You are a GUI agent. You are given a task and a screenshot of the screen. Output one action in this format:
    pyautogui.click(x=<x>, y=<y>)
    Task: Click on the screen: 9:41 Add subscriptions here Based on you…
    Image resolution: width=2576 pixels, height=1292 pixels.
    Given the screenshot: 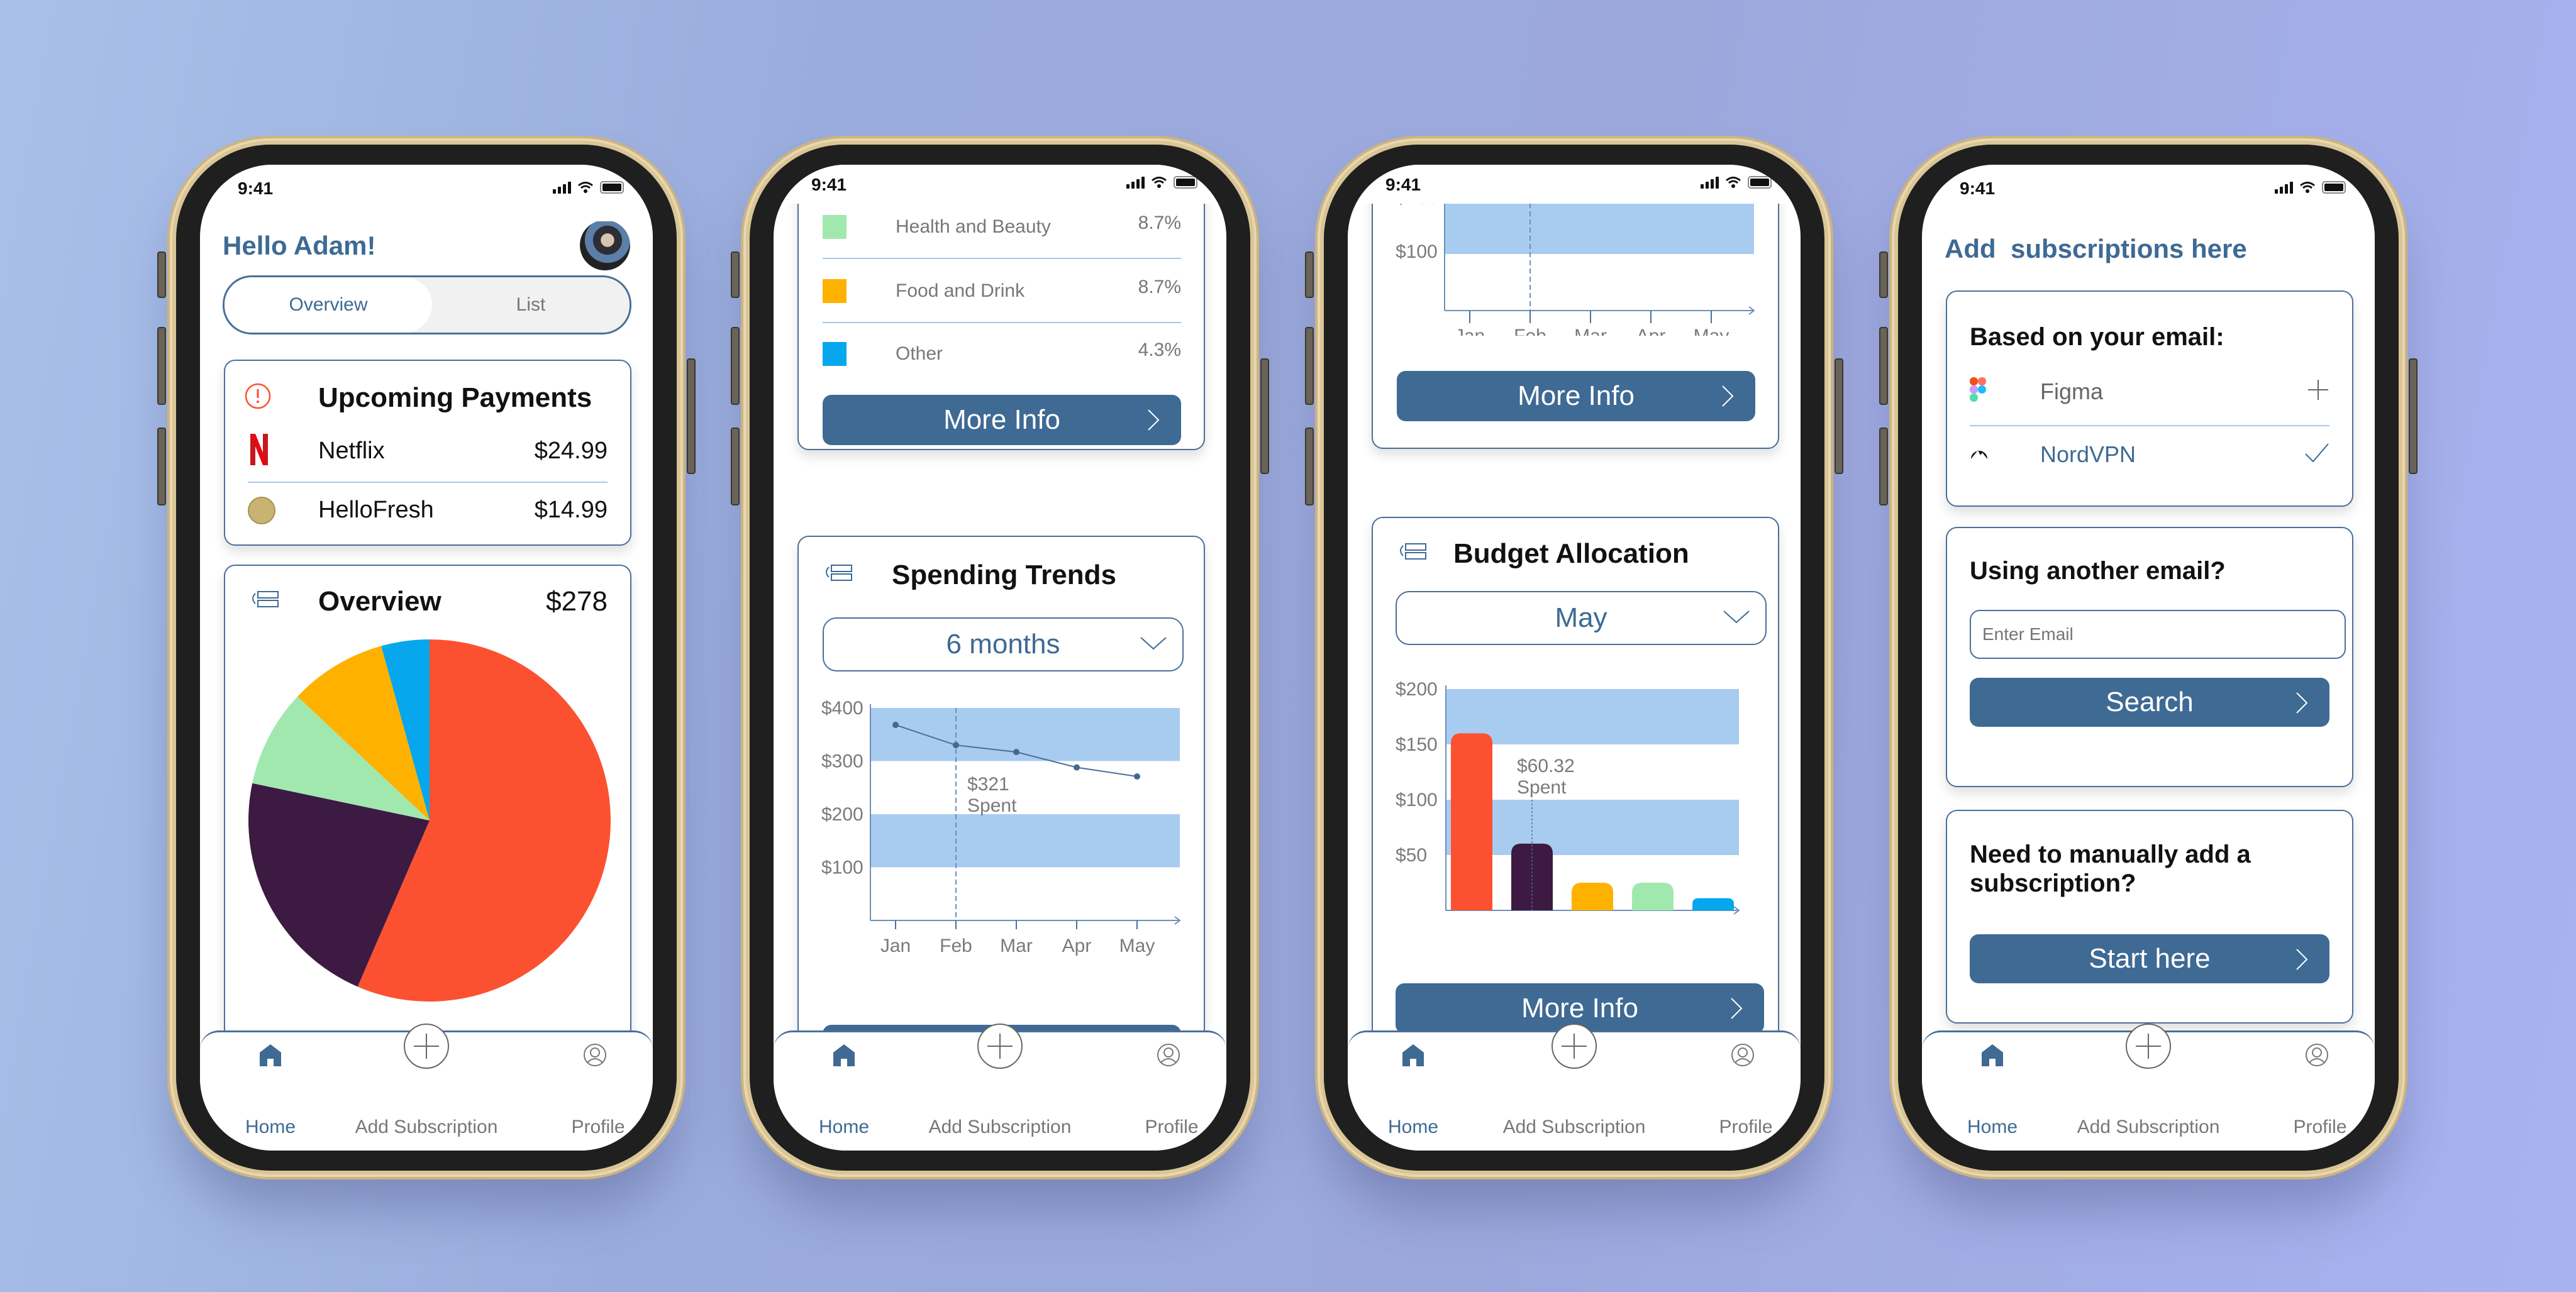 What is the action you would take?
    pyautogui.click(x=2148, y=658)
    